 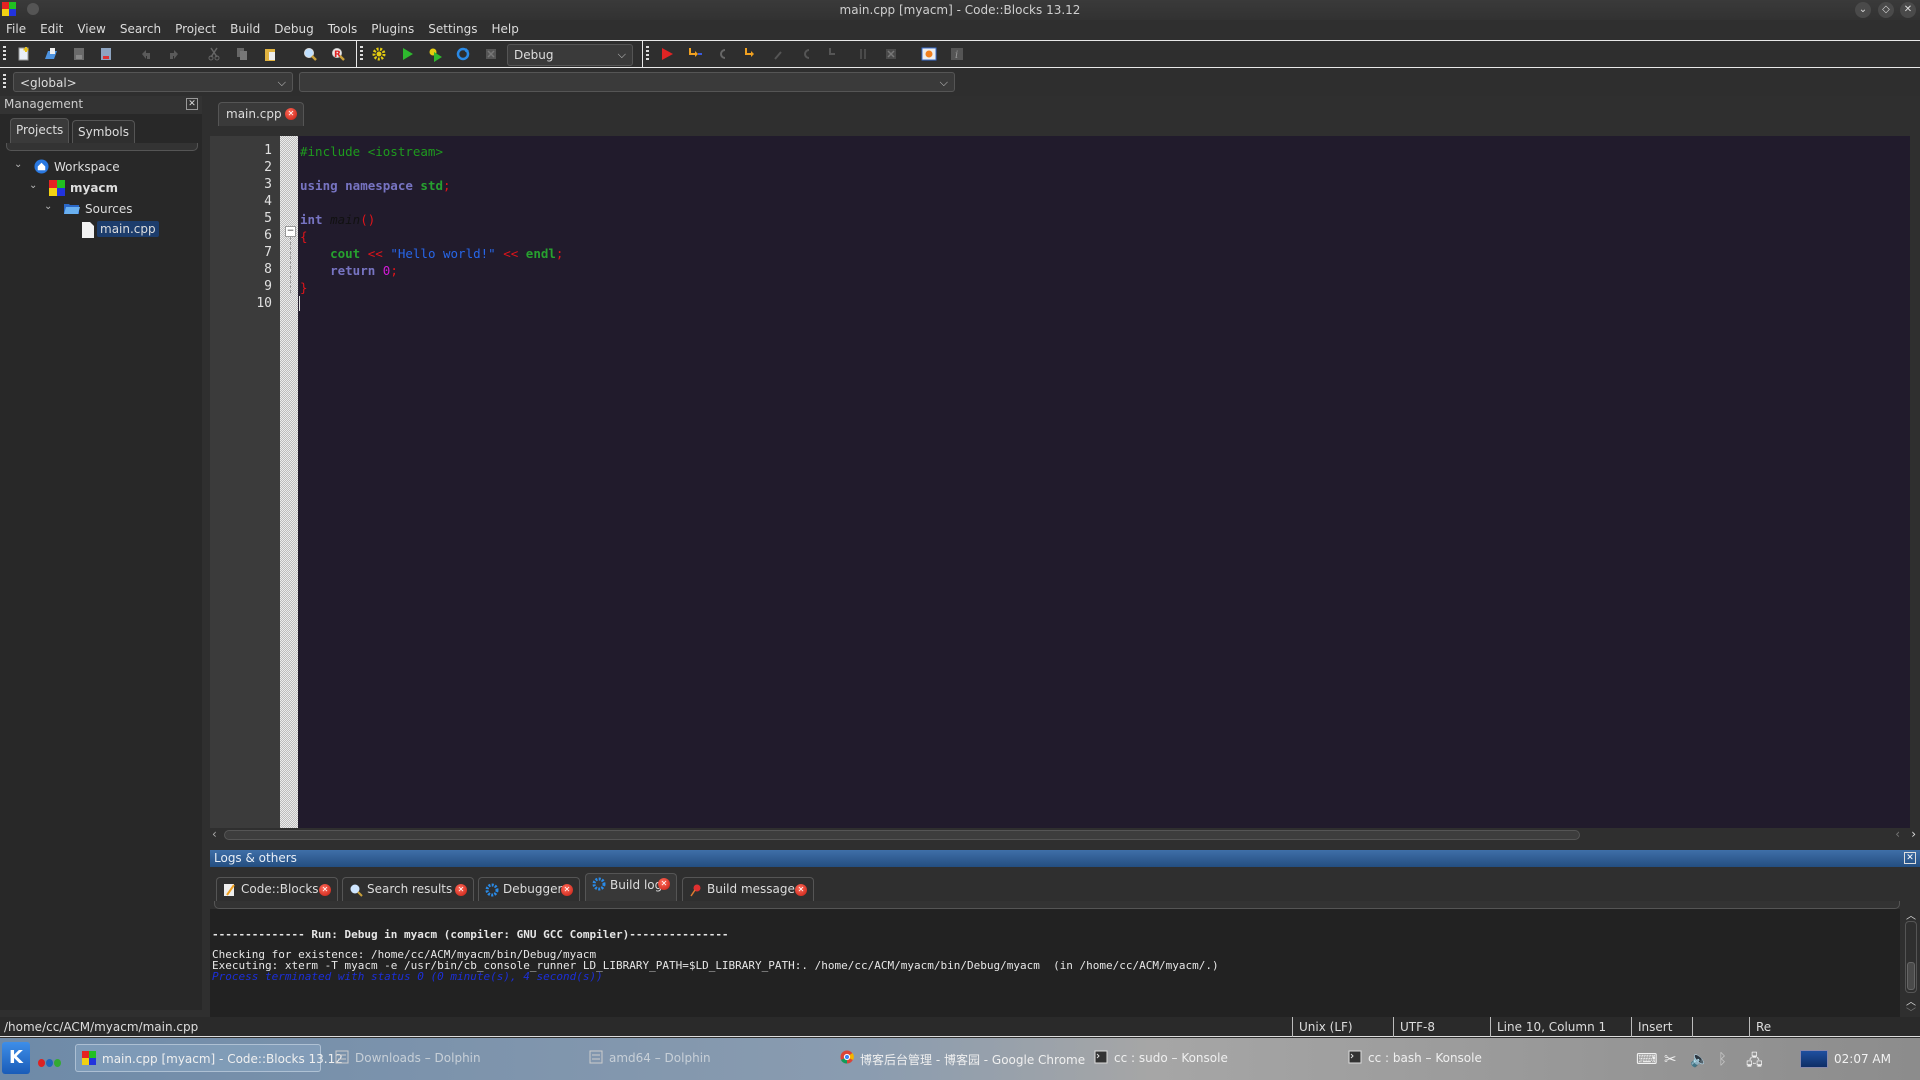 What do you see at coordinates (407, 54) in the screenshot?
I see `run-icon` at bounding box center [407, 54].